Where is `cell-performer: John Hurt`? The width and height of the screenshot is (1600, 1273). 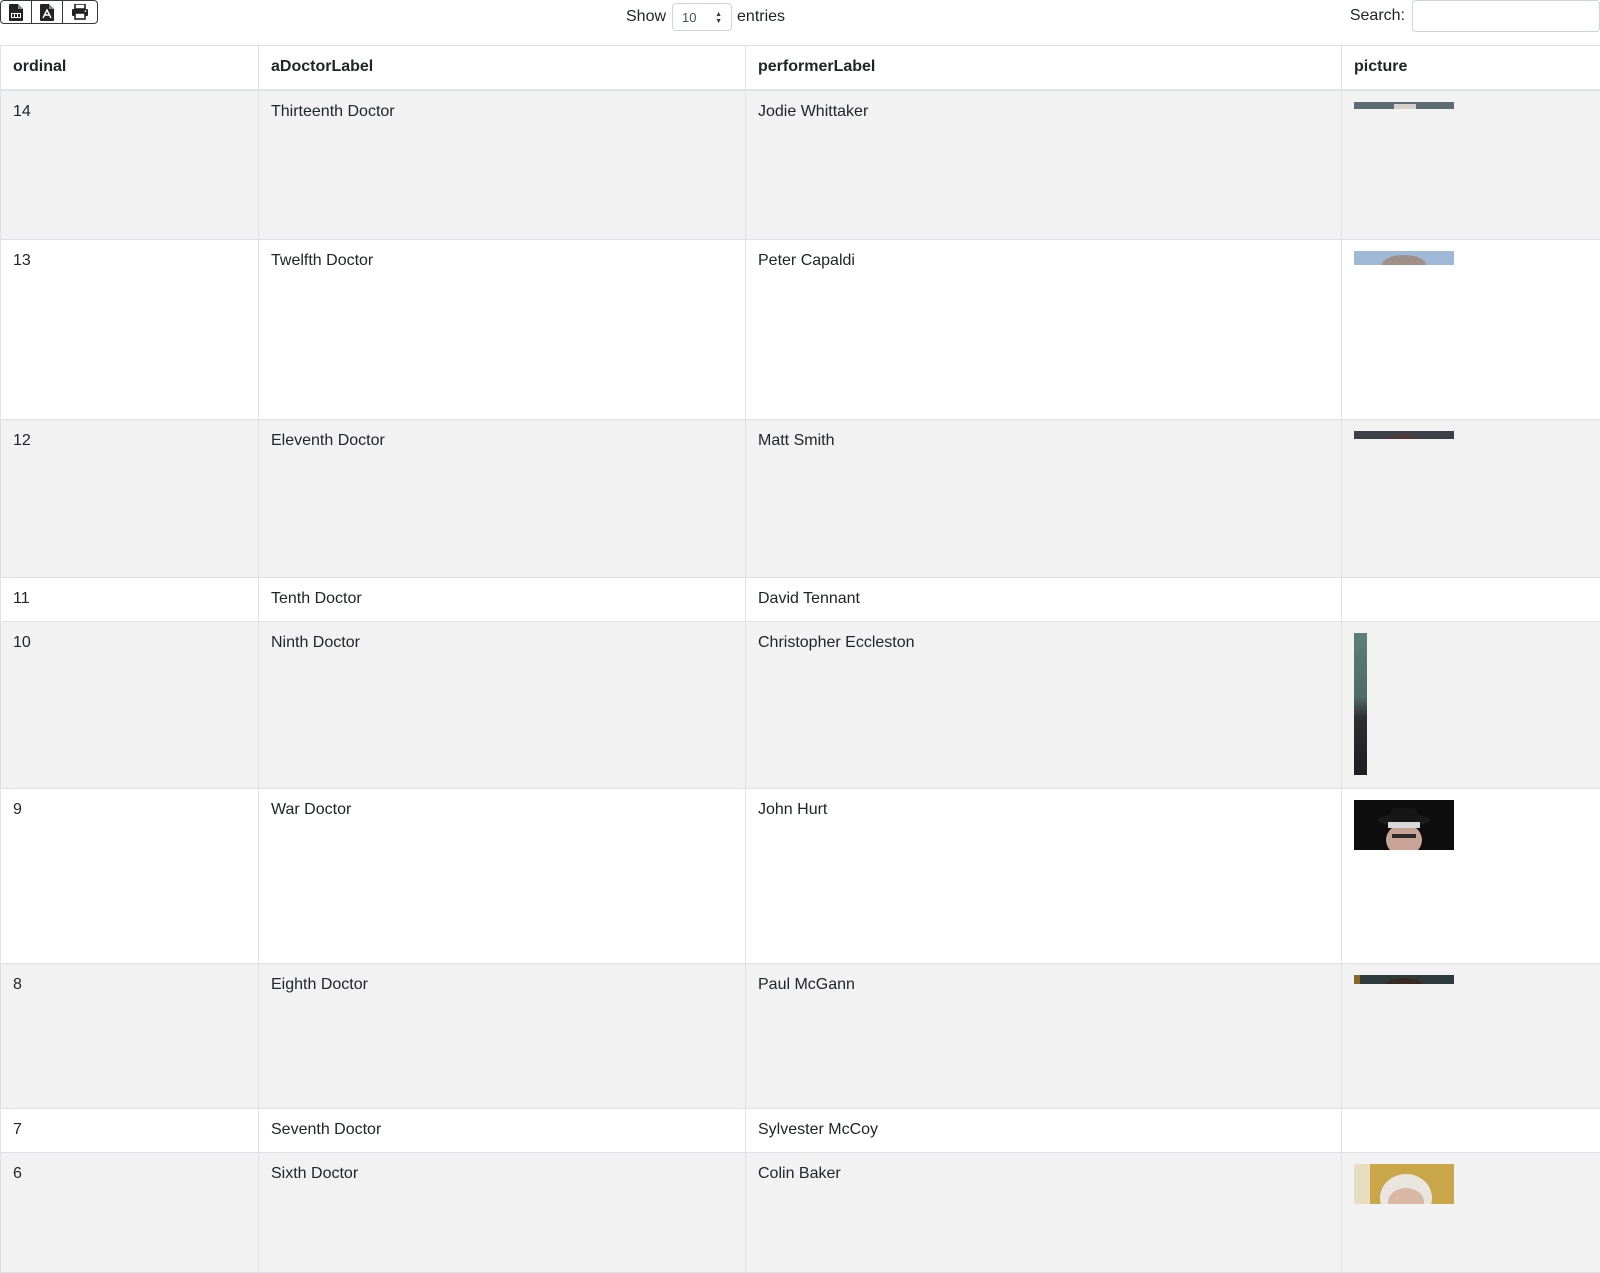
cell-performer: John Hurt is located at coordinates (1044, 876).